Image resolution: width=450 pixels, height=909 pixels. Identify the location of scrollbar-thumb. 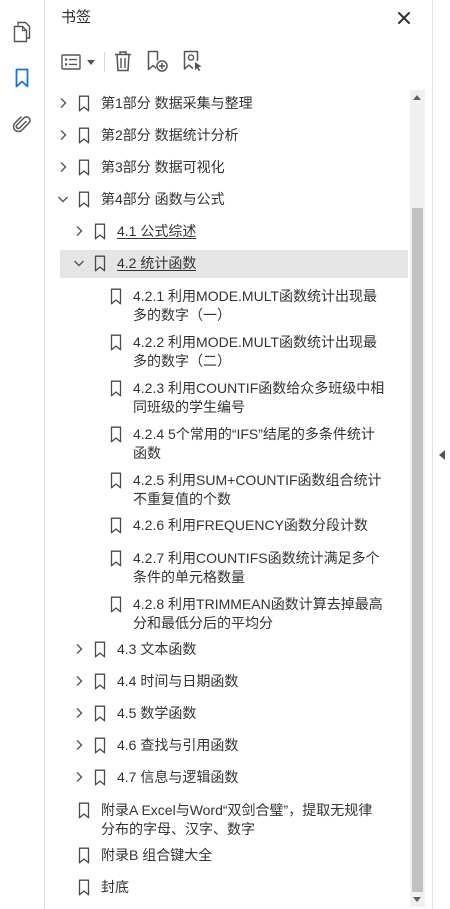
(417, 550).